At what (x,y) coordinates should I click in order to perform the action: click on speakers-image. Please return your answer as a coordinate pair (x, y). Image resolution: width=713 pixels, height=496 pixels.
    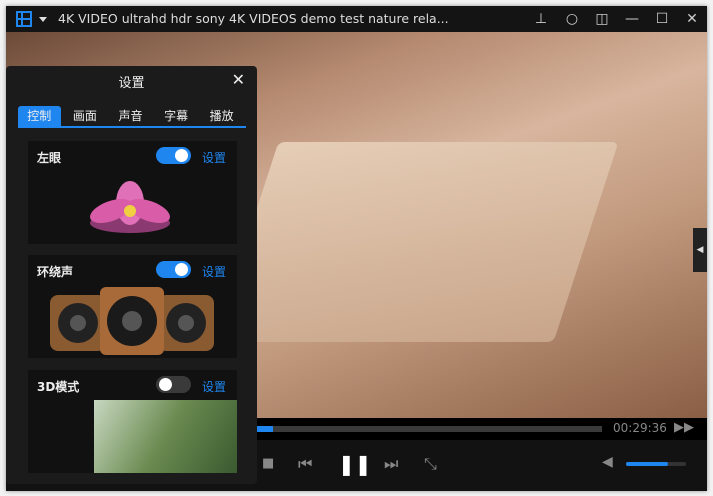
    Looking at the image, I should click on (132, 321).